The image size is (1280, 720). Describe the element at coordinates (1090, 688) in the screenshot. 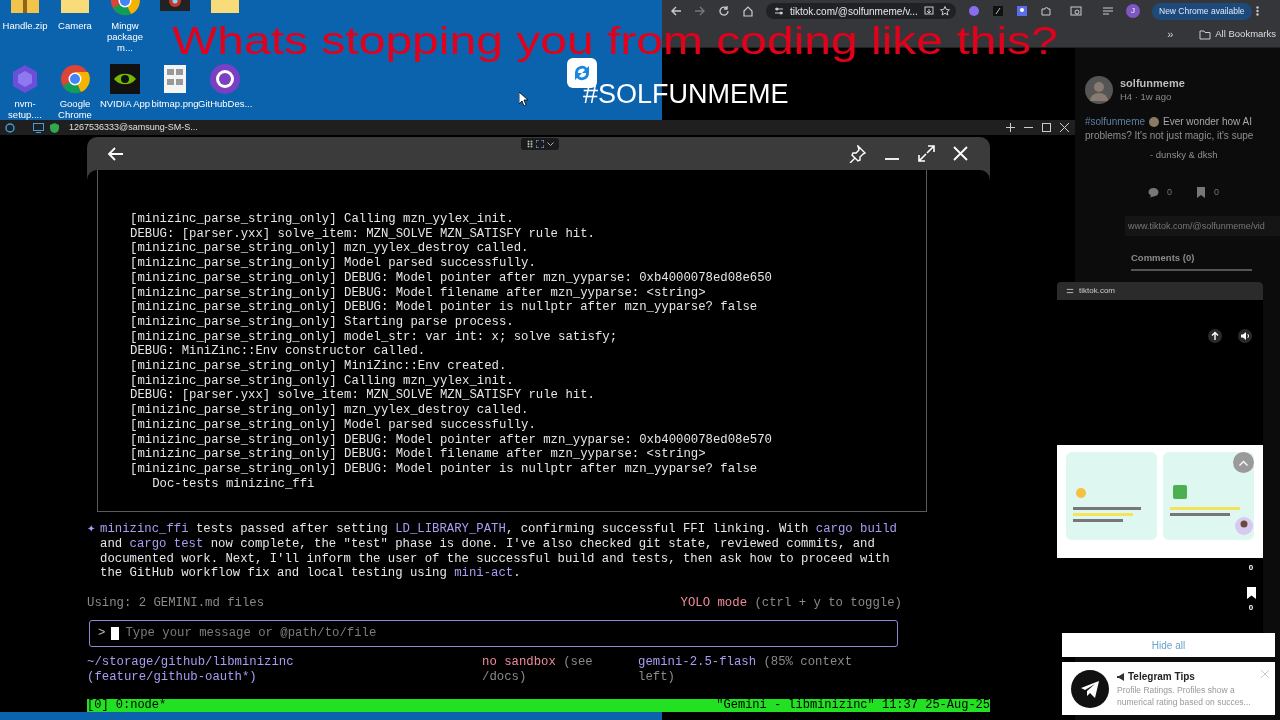

I see `paper-plane-icon` at that location.